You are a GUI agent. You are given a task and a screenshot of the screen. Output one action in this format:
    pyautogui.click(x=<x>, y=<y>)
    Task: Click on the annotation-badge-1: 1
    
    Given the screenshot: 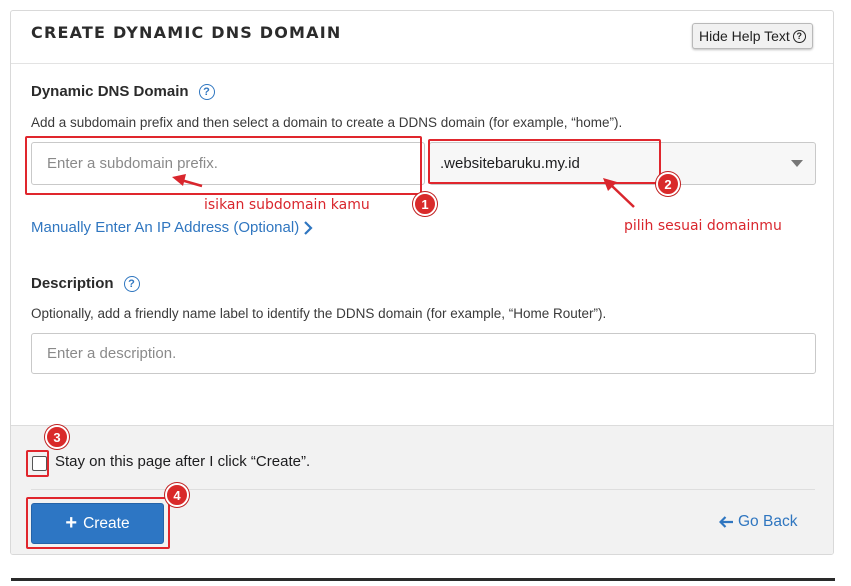 What is the action you would take?
    pyautogui.click(x=425, y=204)
    